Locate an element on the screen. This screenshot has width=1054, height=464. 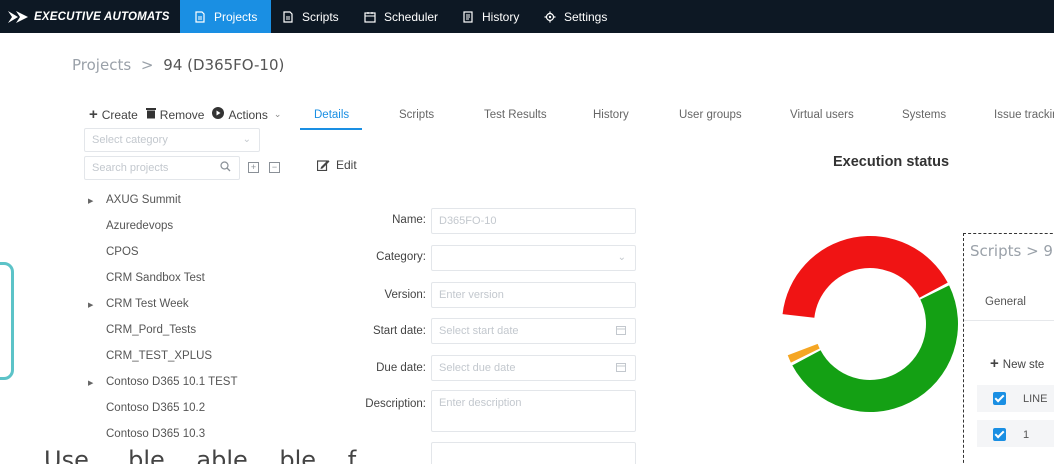
create-button: + Create is located at coordinates (113, 114).